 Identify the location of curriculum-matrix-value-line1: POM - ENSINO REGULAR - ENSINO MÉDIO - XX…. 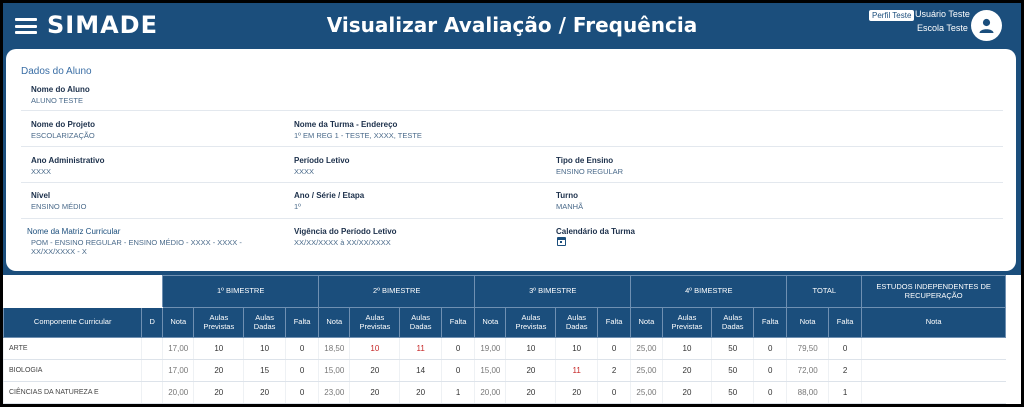
(136, 242).